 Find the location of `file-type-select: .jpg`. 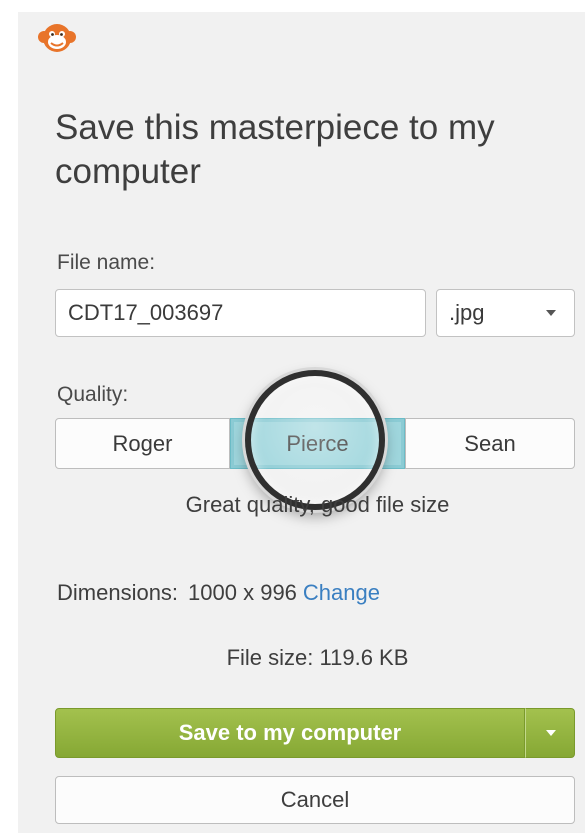

file-type-select: .jpg is located at coordinates (505, 313).